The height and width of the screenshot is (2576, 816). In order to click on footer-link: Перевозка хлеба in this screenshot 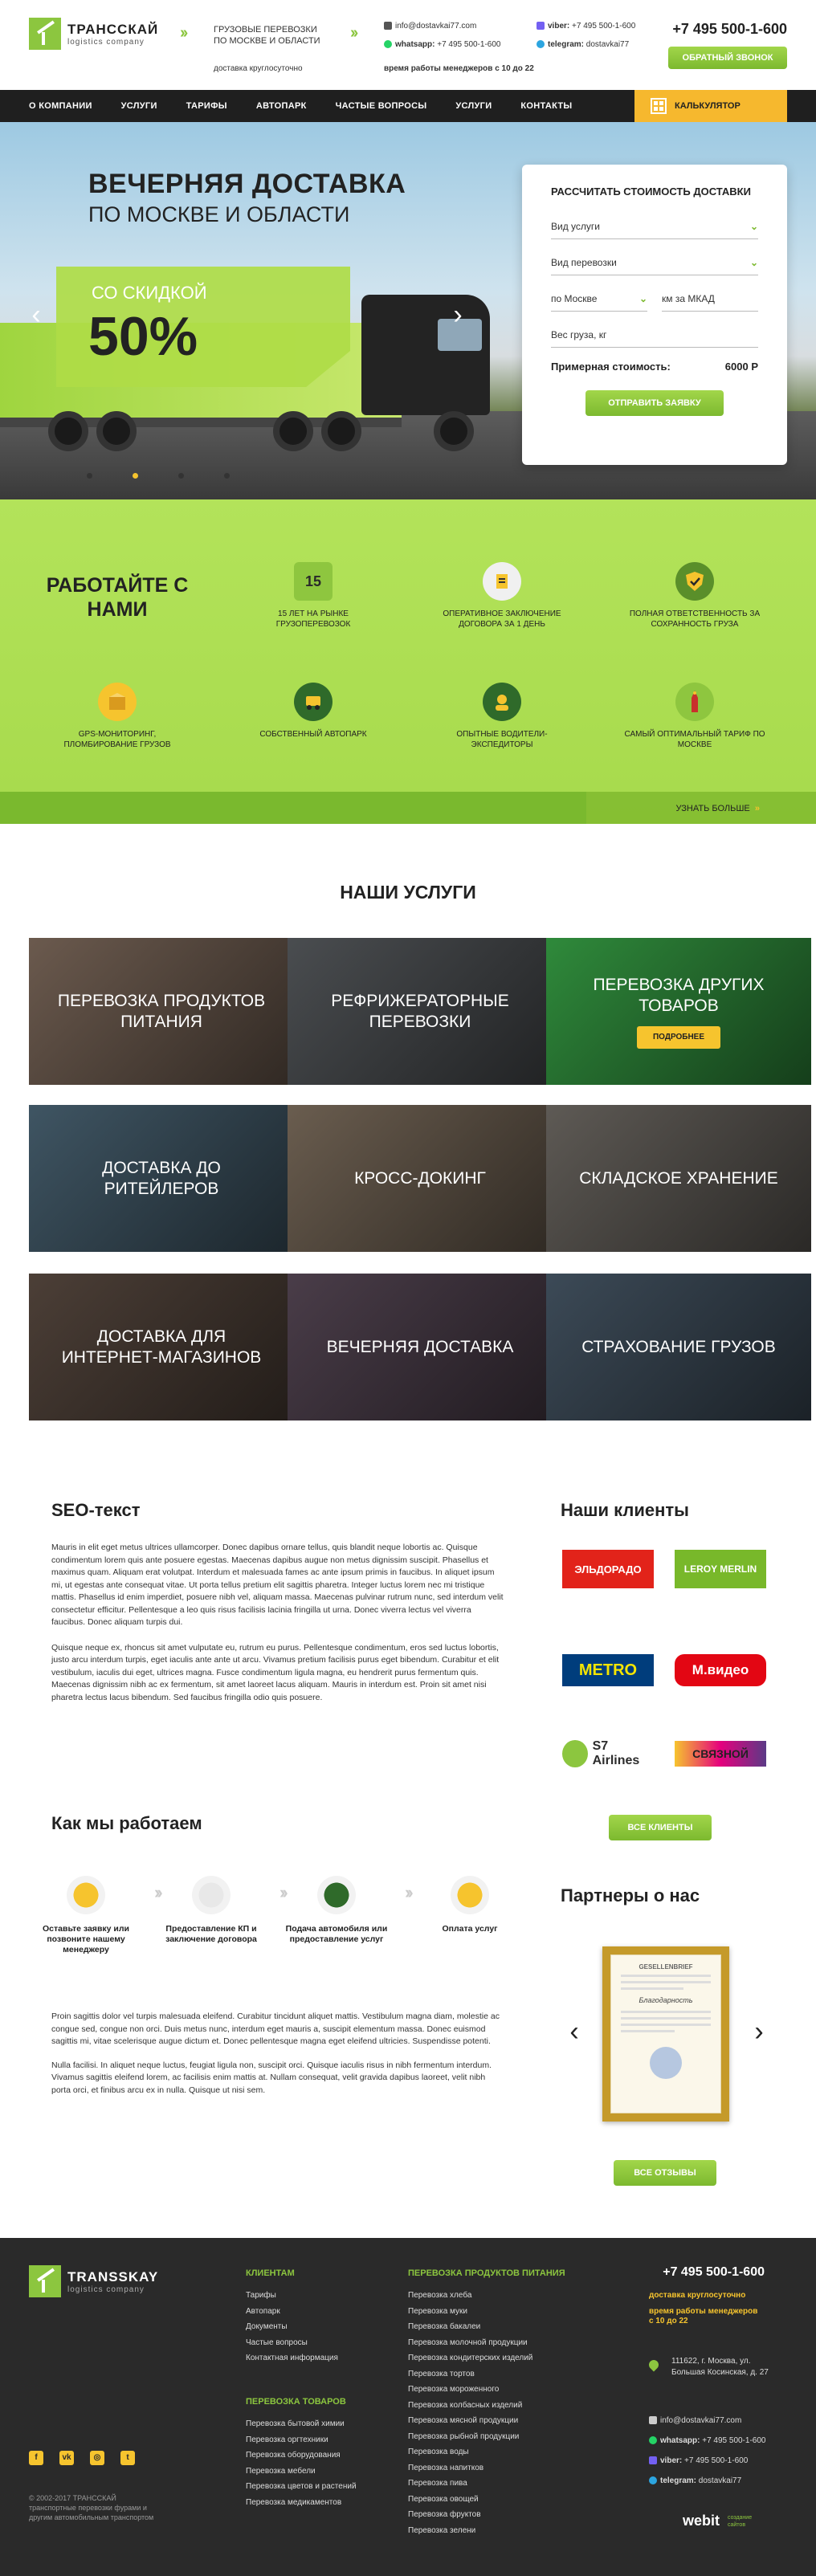, I will do `click(470, 2296)`.